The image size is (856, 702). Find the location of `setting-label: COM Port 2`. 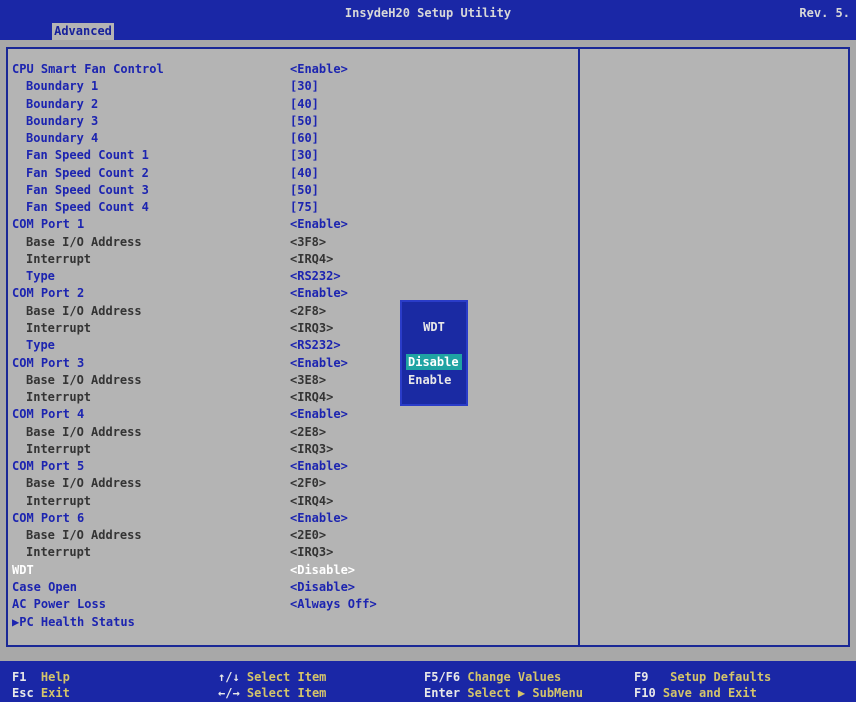

setting-label: COM Port 2 is located at coordinates (48, 293).